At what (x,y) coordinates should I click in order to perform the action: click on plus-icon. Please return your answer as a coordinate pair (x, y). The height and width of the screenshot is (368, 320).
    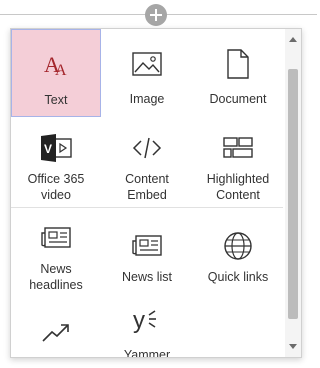
    Looking at the image, I should click on (156, 15).